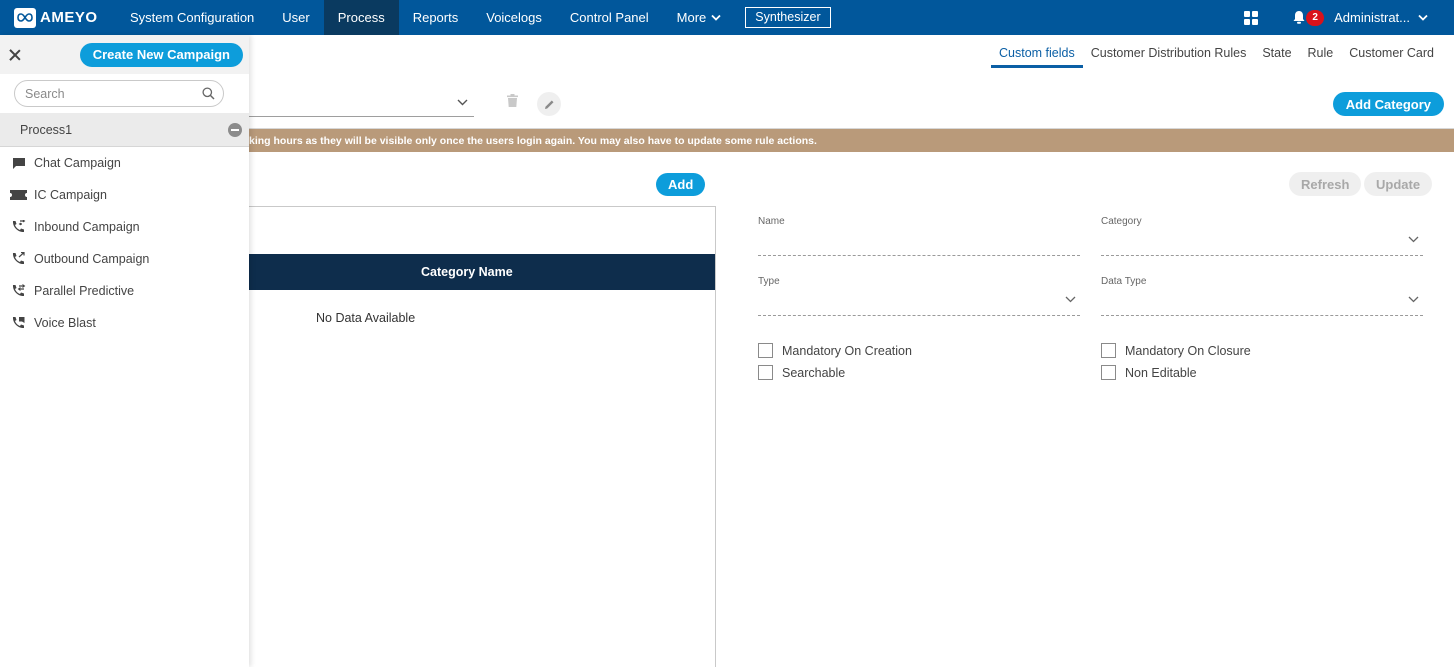  I want to click on bell-icon, so click(1299, 17).